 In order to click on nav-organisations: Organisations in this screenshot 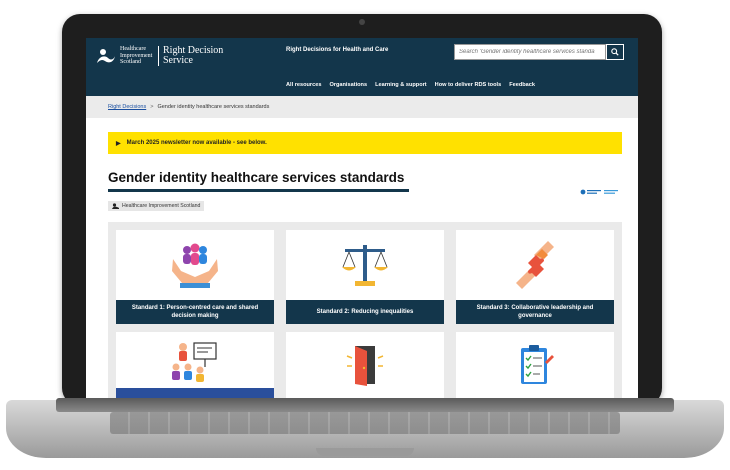, I will do `click(348, 85)`.